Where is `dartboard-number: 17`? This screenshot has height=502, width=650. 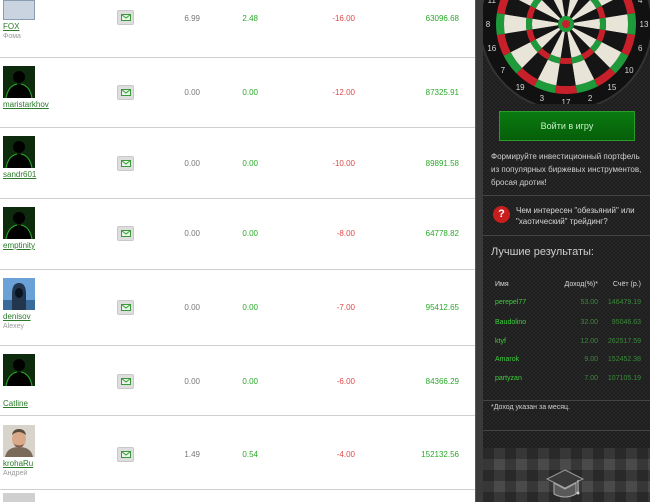 dartboard-number: 17 is located at coordinates (566, 101).